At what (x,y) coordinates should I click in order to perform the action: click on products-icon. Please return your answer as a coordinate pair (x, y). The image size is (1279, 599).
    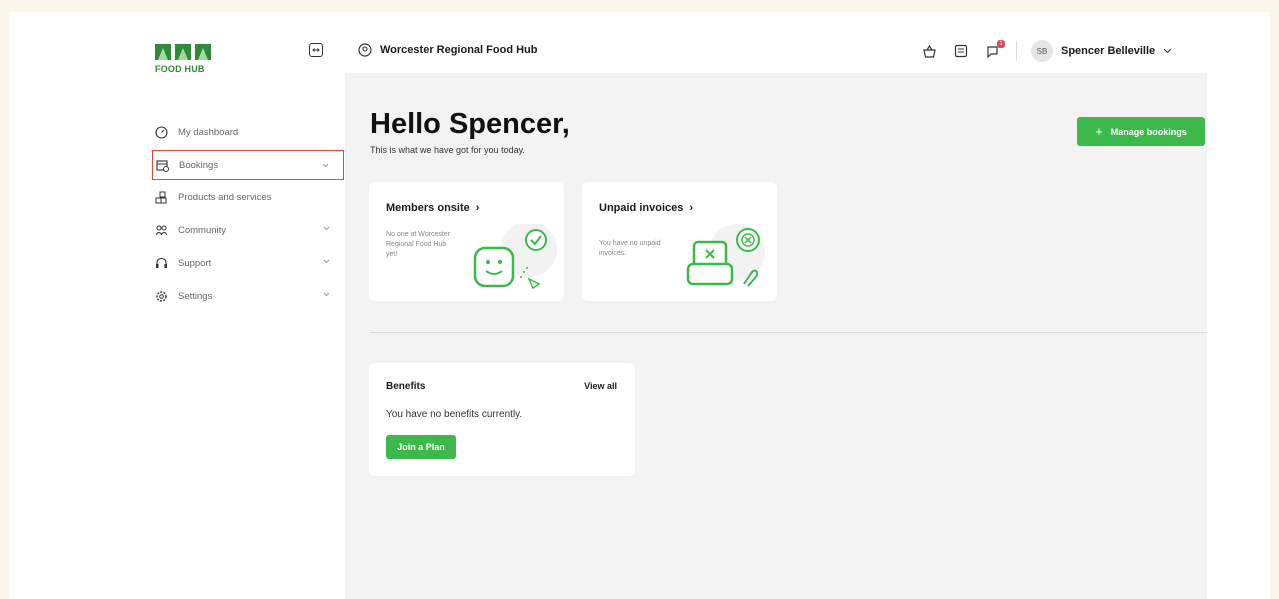
    Looking at the image, I should click on (161, 197).